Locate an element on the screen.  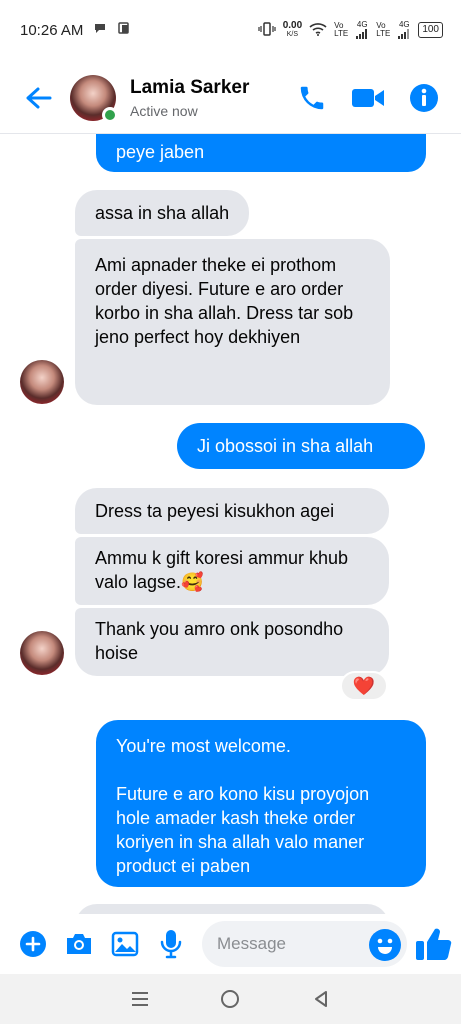
thumbs-up-icon is located at coordinates (434, 944).